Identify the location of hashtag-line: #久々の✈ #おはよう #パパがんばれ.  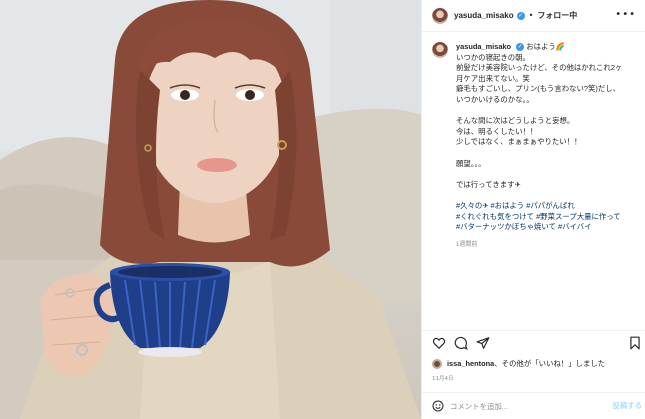
(548, 206).